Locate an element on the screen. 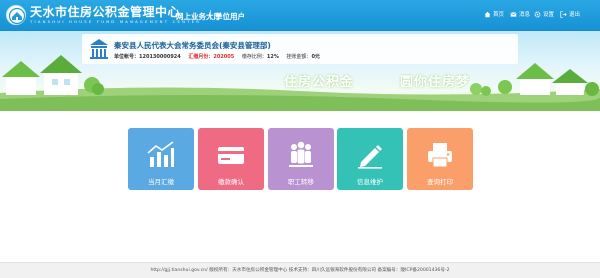 The width and height of the screenshot is (600, 278). gear-icon is located at coordinates (537, 14).